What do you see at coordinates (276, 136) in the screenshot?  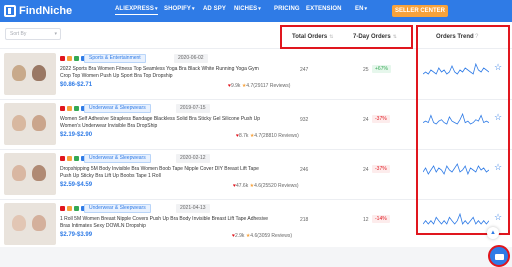 I see `rating-text: 4.7(28810 Reviews)` at bounding box center [276, 136].